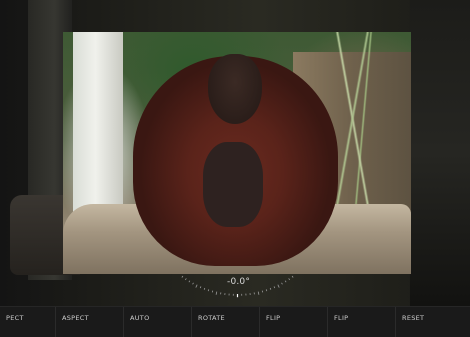  I want to click on rotate-button: ROTATE, so click(225, 322).